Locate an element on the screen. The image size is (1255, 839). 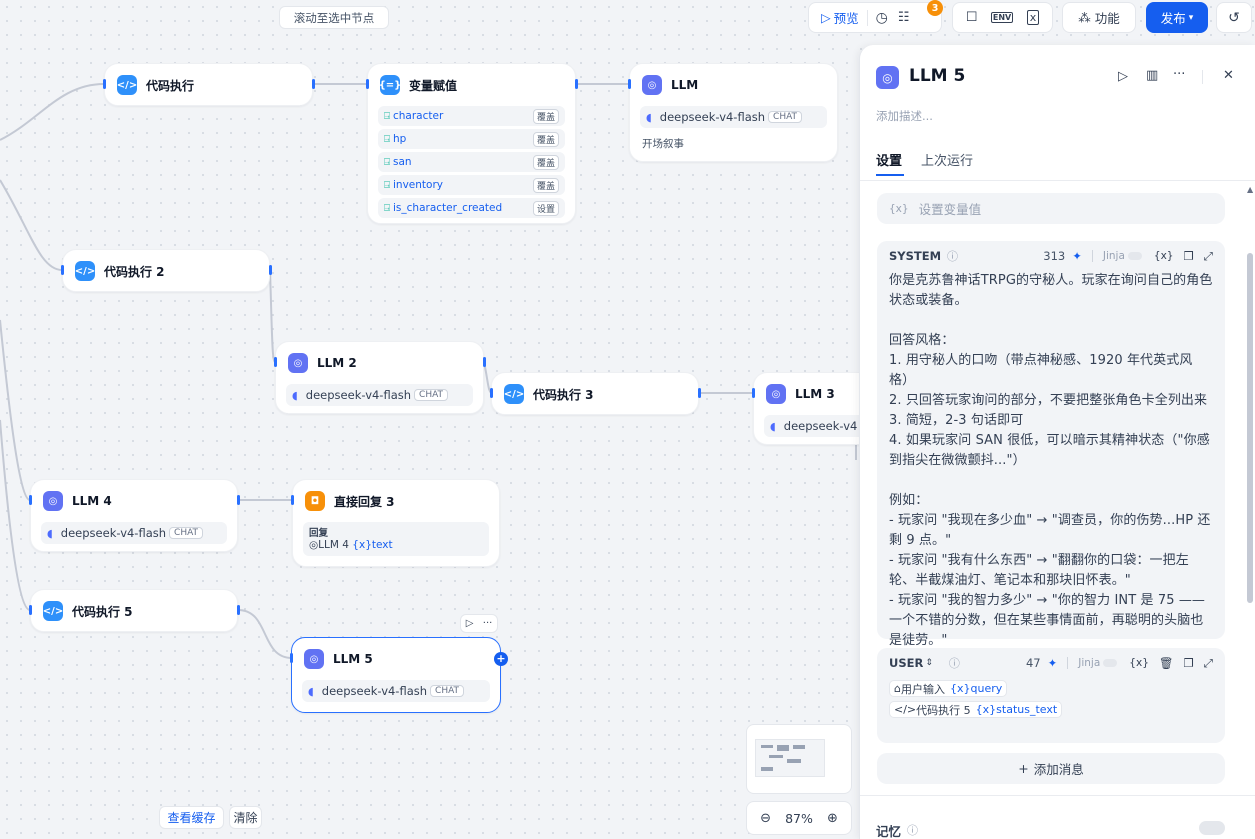
conversation-var-icon: x is located at coordinates (1033, 17).